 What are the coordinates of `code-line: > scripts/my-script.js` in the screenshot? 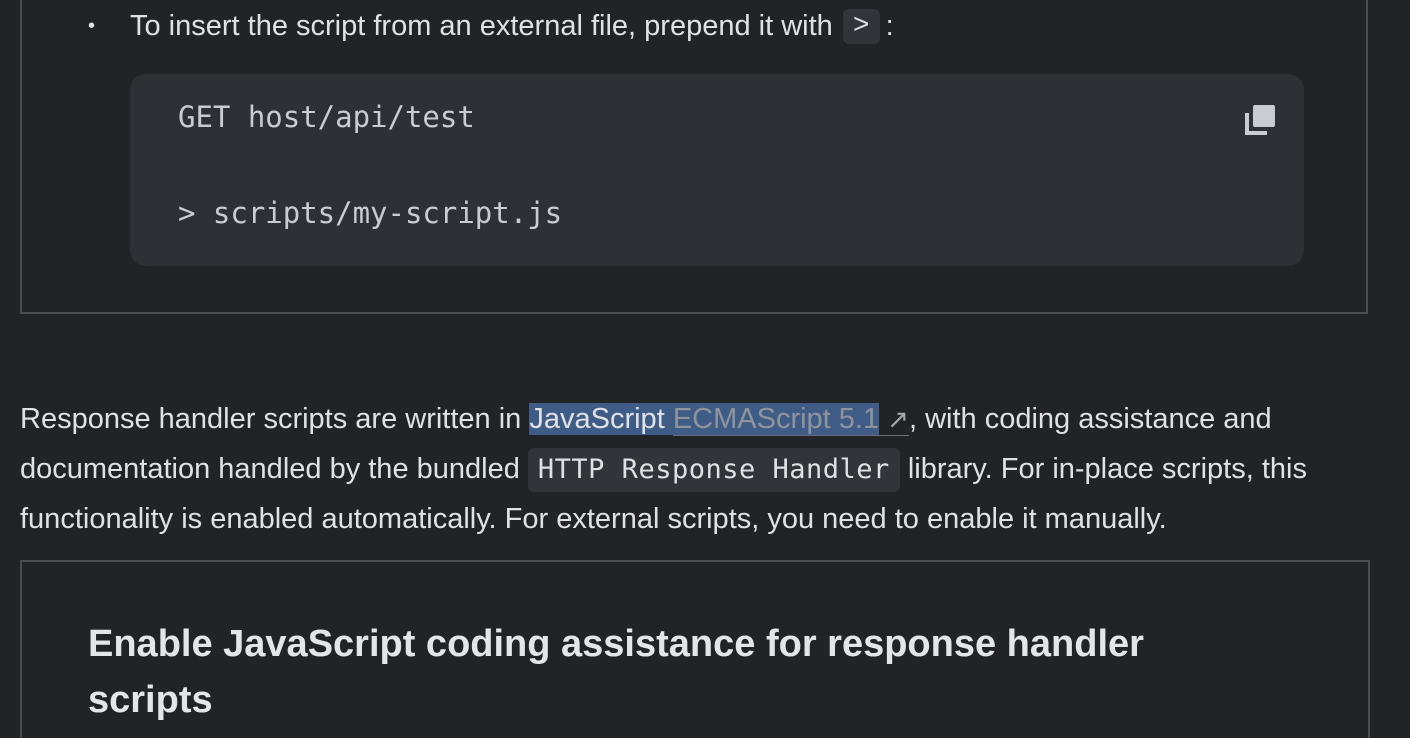 It's located at (370, 213).